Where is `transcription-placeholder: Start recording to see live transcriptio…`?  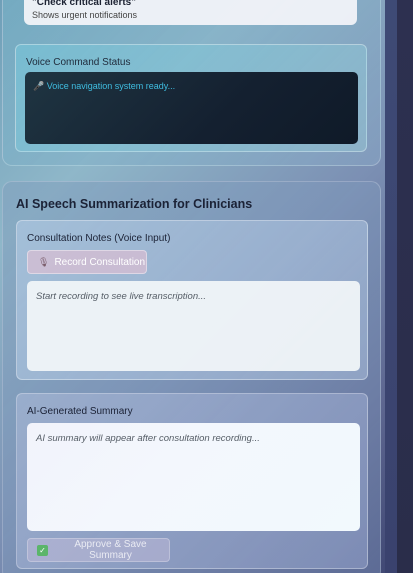
transcription-placeholder: Start recording to see live transcriptio… is located at coordinates (121, 296).